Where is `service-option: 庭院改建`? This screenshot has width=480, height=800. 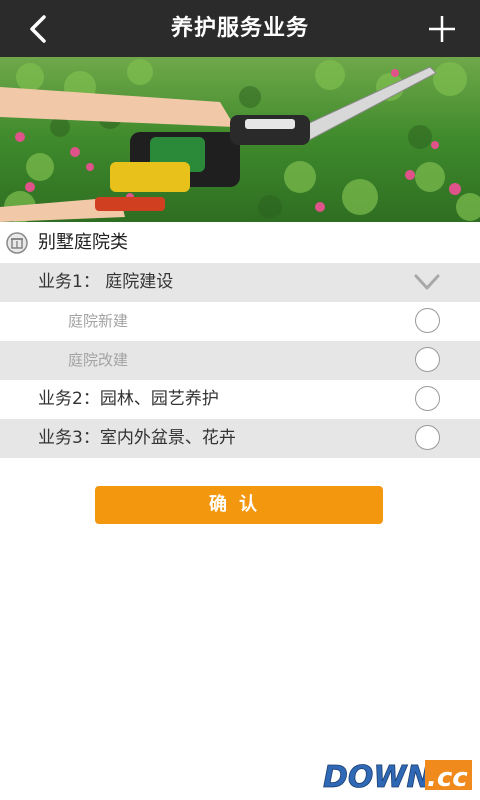 service-option: 庭院改建 is located at coordinates (240, 360).